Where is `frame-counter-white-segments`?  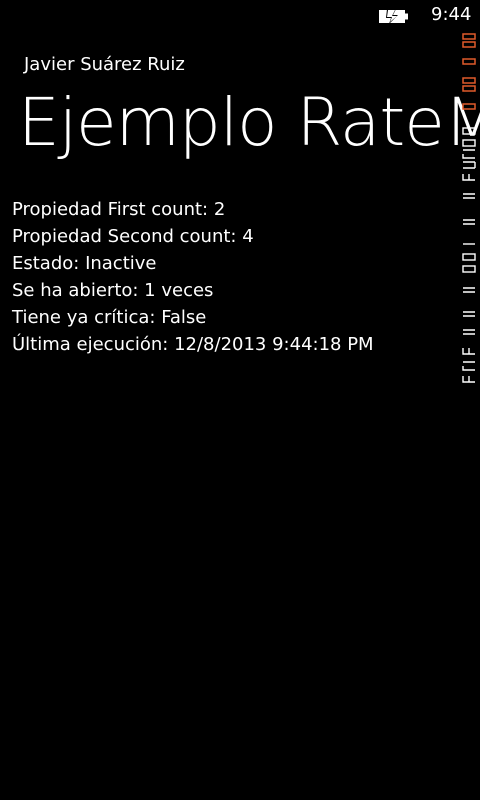 frame-counter-white-segments is located at coordinates (469, 255).